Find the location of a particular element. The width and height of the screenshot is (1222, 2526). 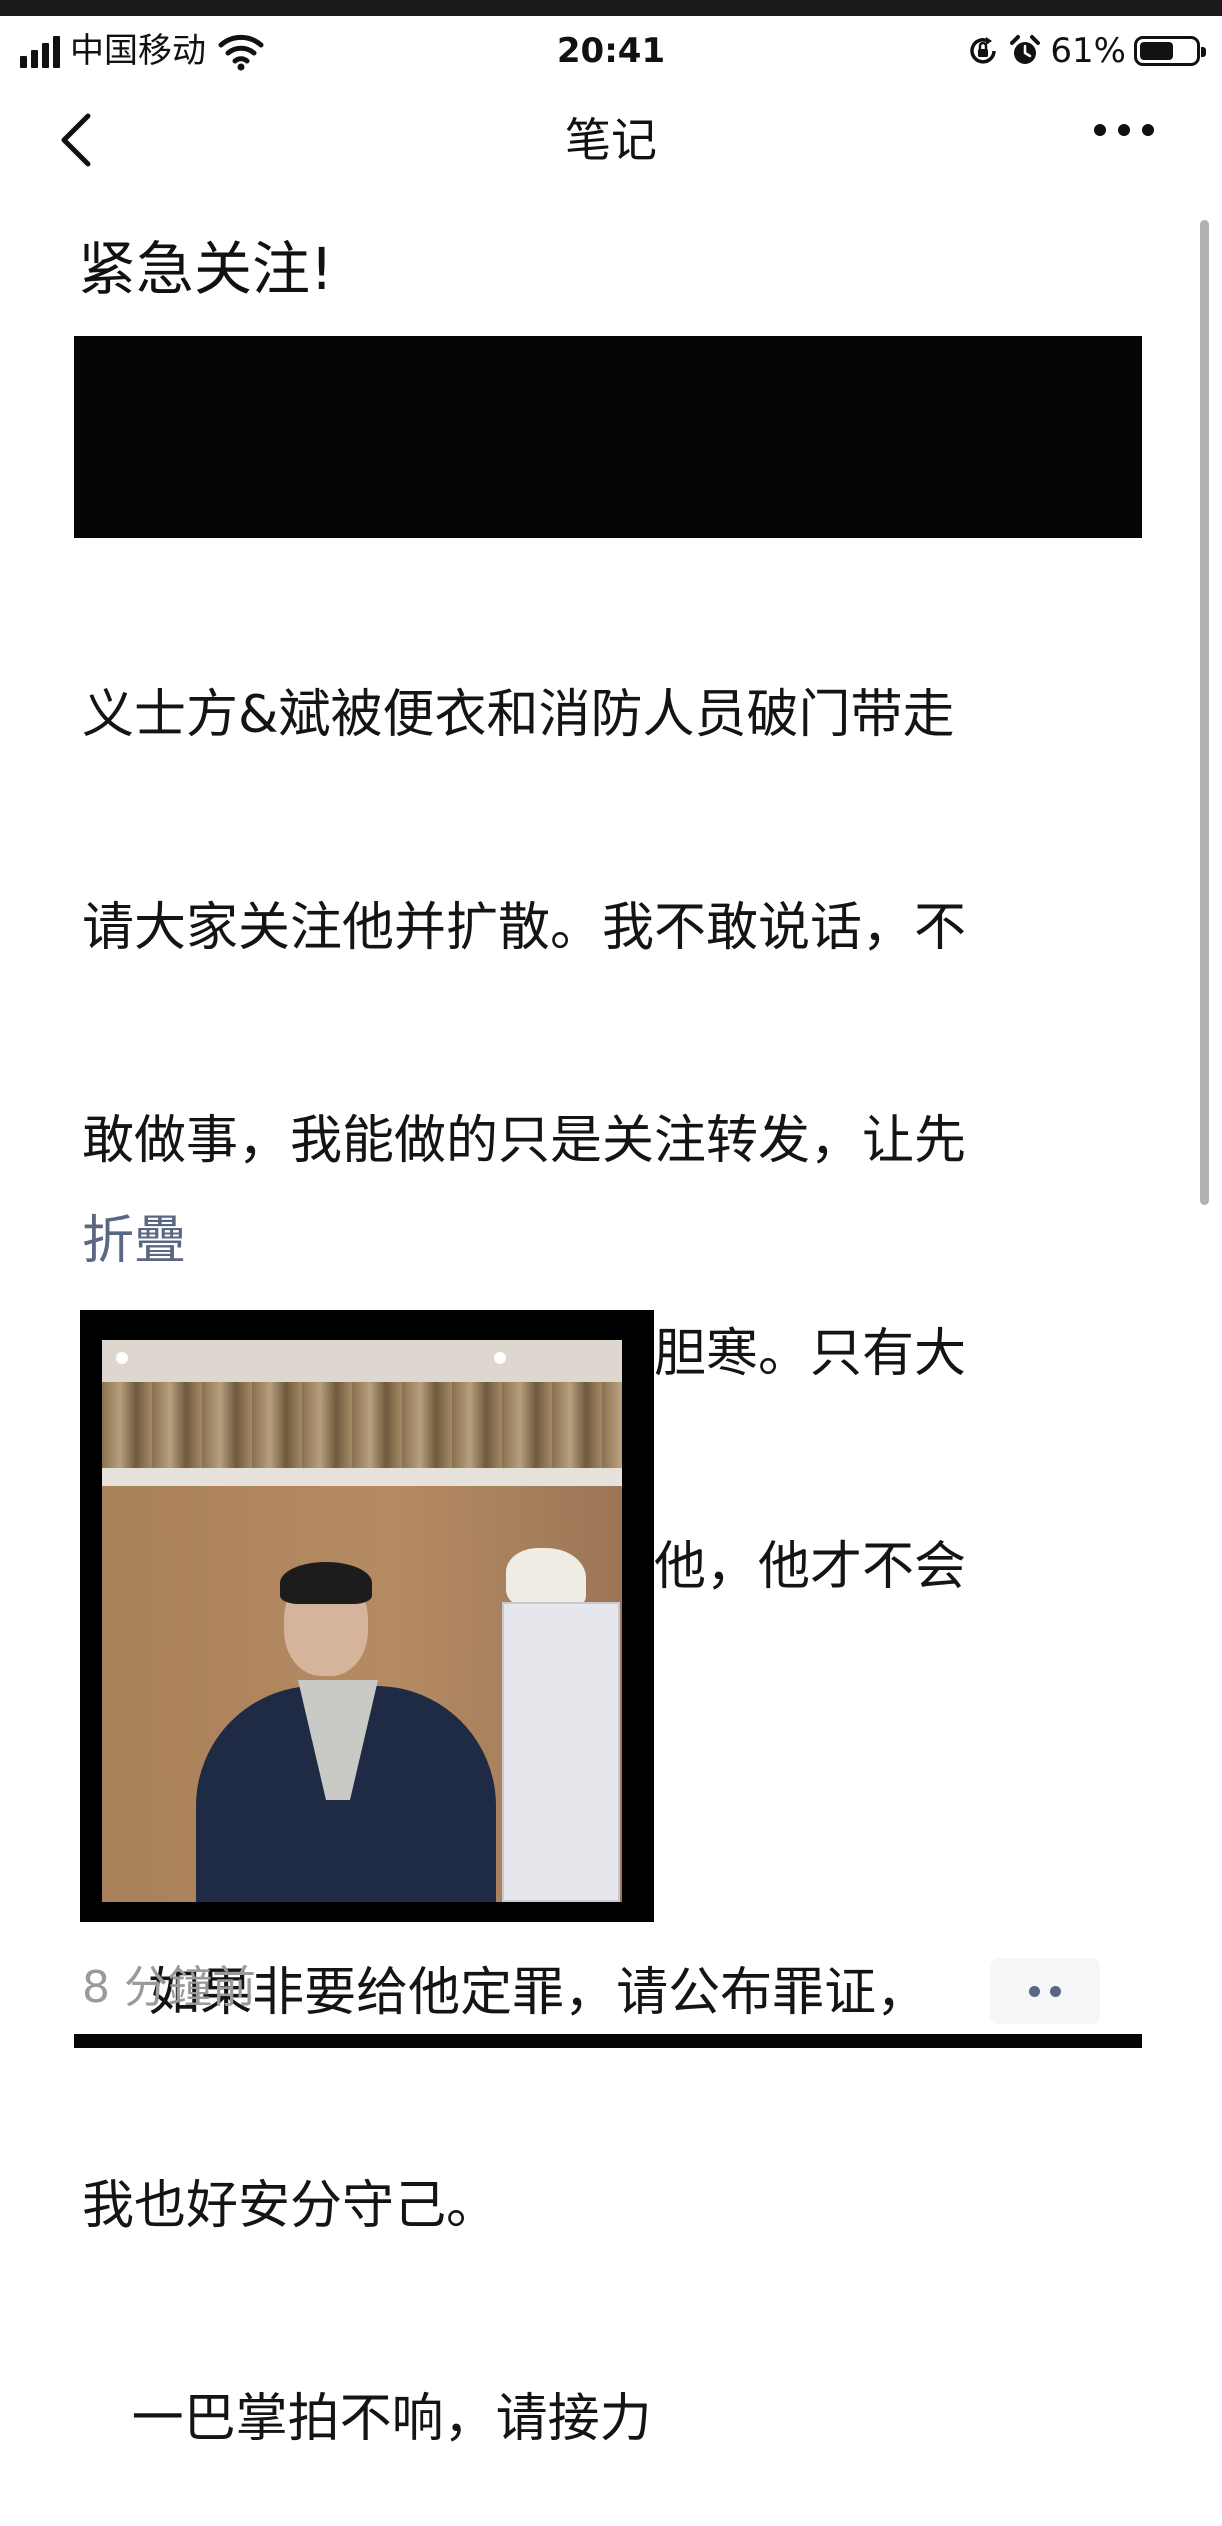

redacted-block-bottom is located at coordinates (608, 2041).